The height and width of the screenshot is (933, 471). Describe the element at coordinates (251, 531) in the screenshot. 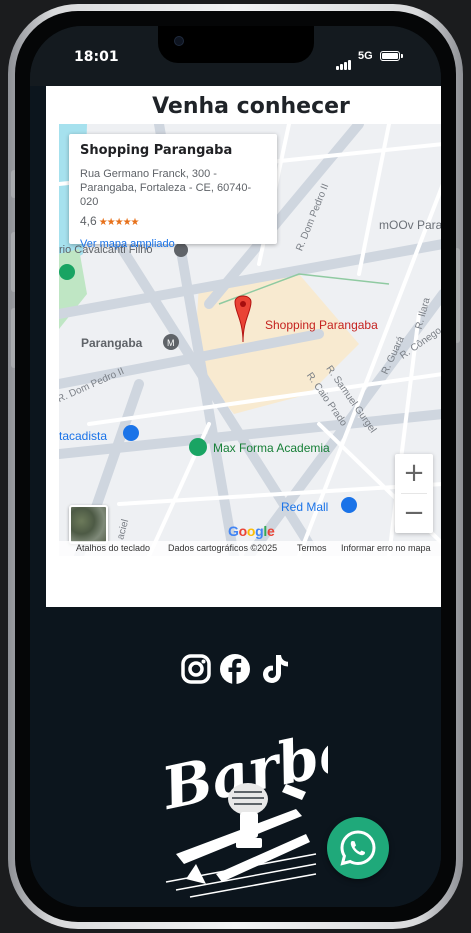

I see `google-logo: Google` at that location.